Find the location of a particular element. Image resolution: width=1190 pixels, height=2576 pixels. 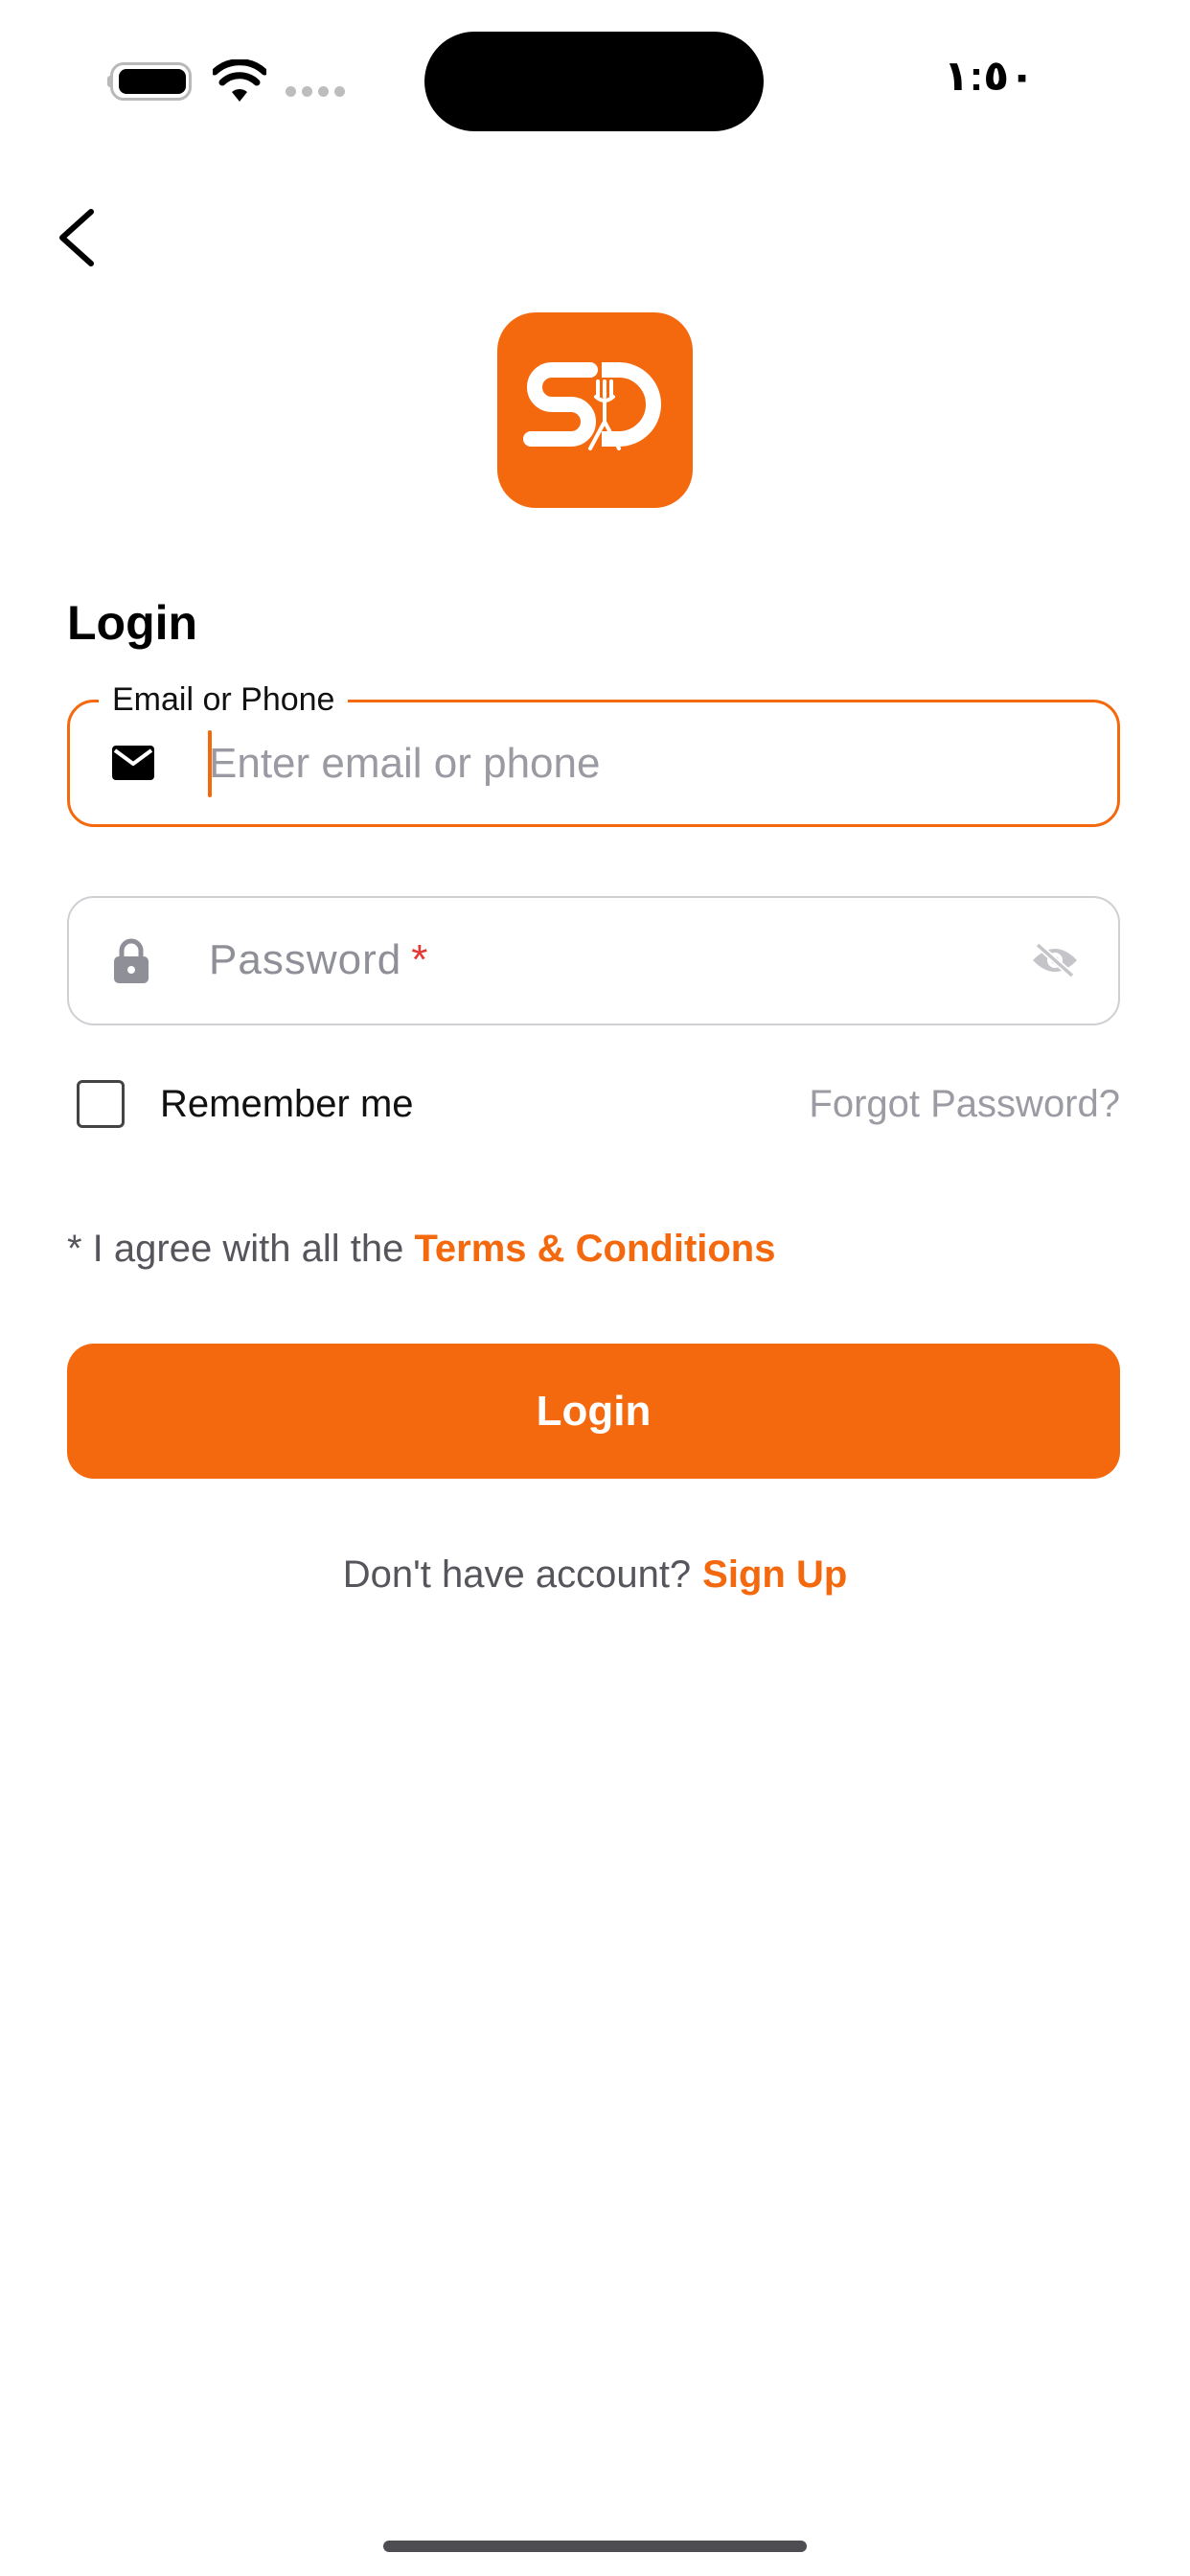

signup-row: Don't have account? Sign Up is located at coordinates (595, 1575).